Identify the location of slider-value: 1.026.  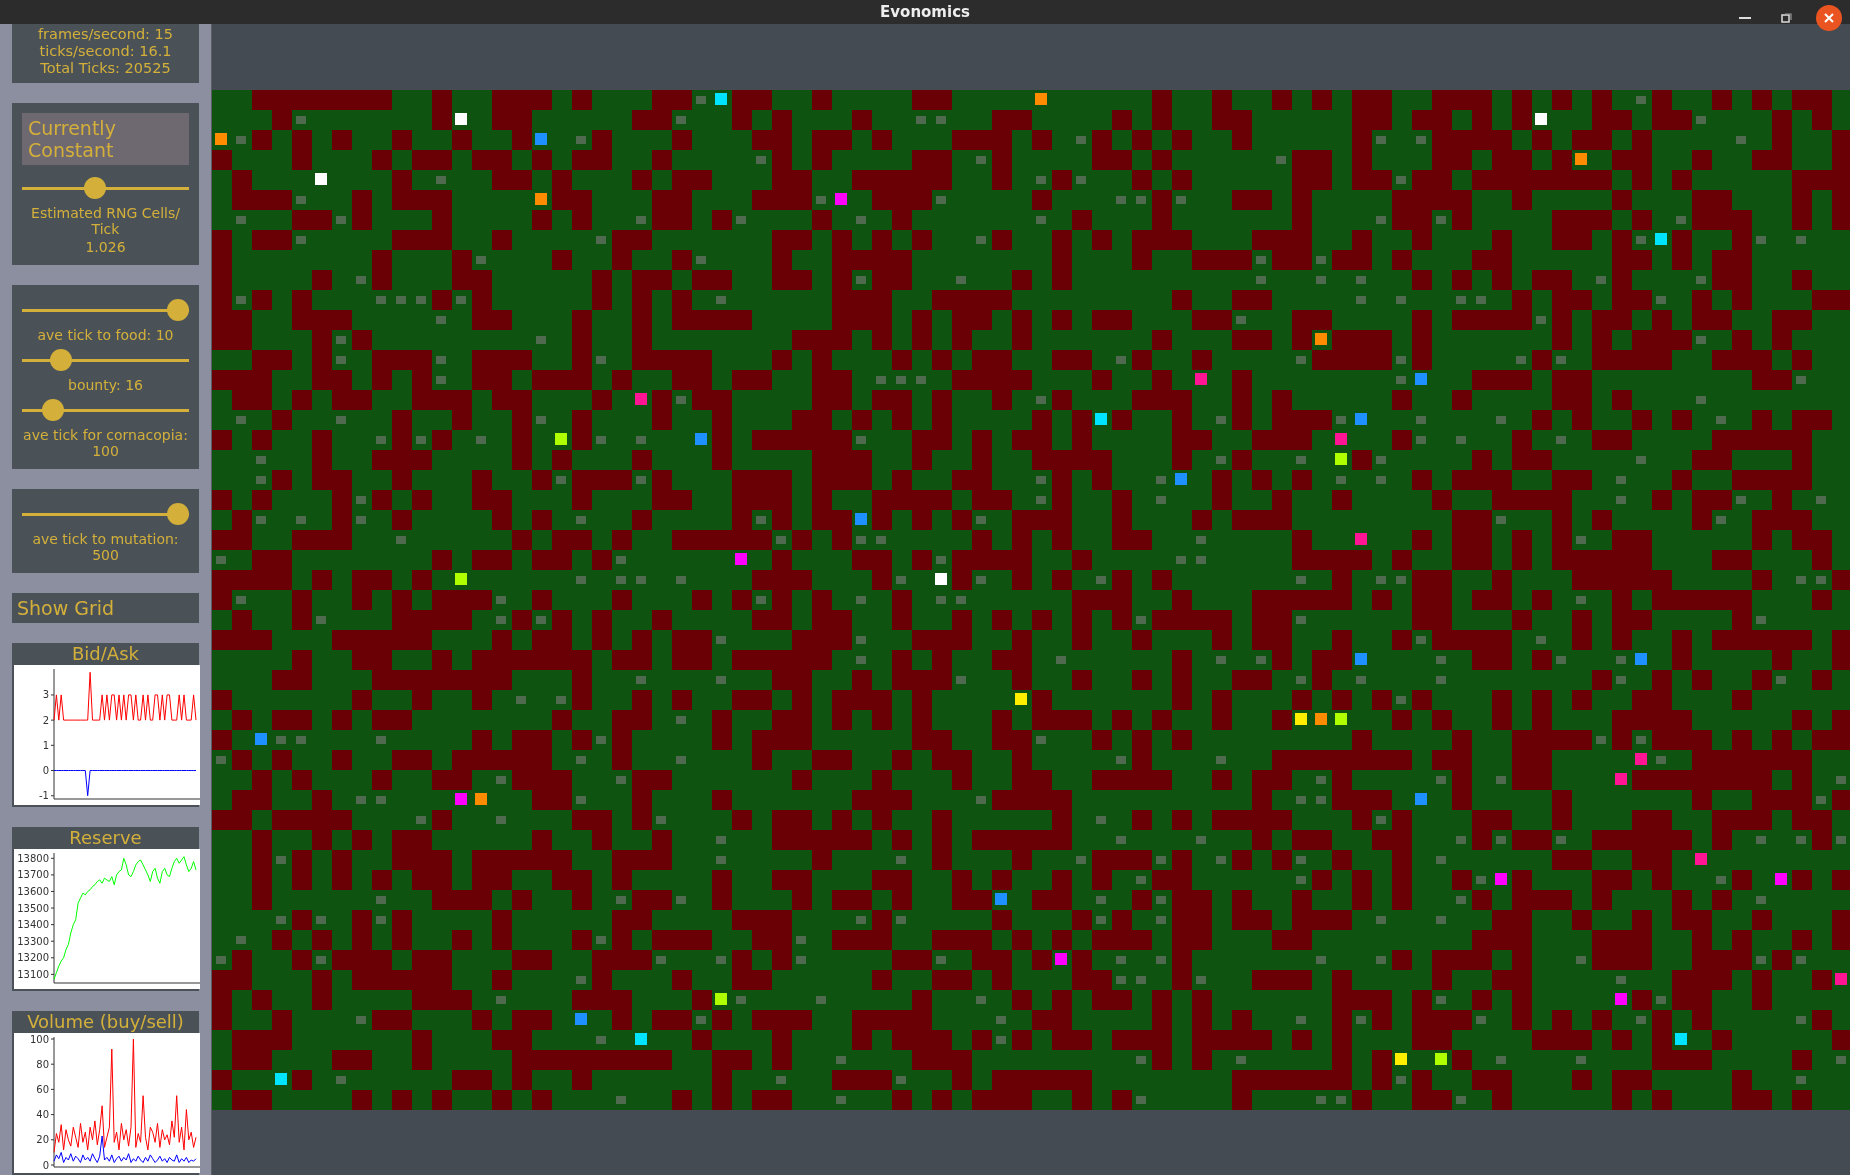
(105, 247).